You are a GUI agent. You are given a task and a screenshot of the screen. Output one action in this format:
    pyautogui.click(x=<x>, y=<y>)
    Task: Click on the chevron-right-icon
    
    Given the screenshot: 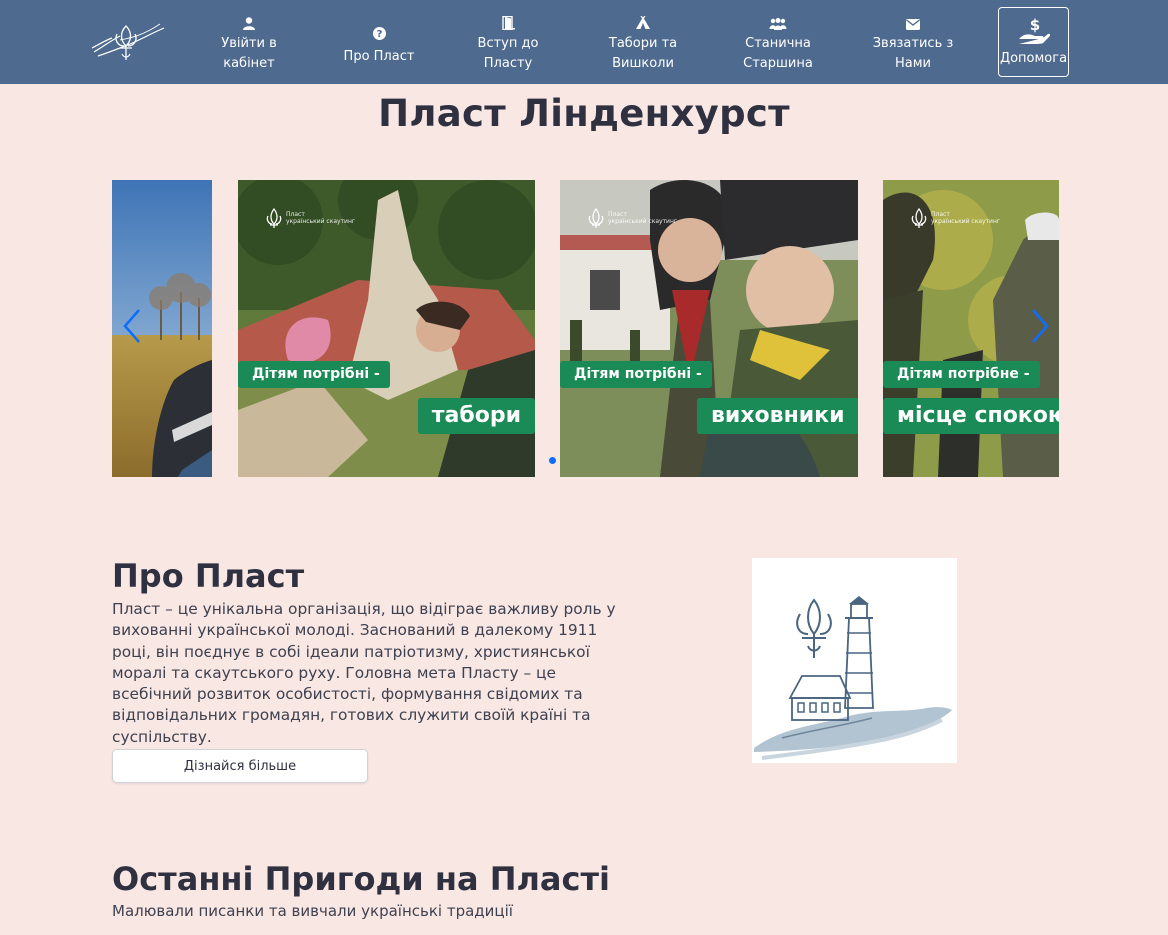 What is the action you would take?
    pyautogui.click(x=1040, y=328)
    